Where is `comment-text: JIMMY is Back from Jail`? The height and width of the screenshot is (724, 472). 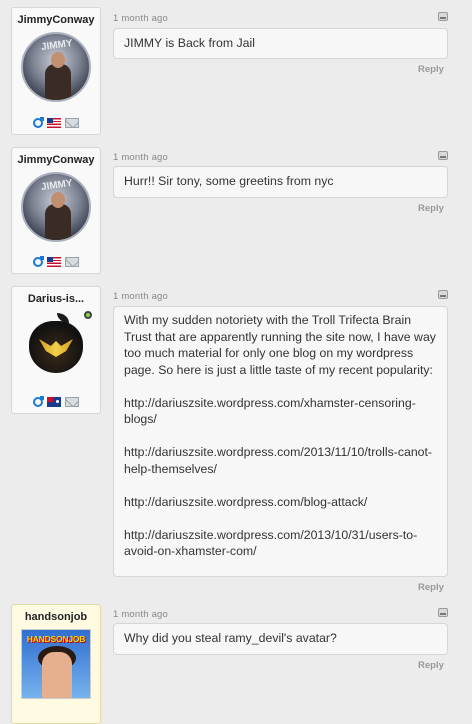
comment-text: JIMMY is Back from Jail is located at coordinates (189, 43).